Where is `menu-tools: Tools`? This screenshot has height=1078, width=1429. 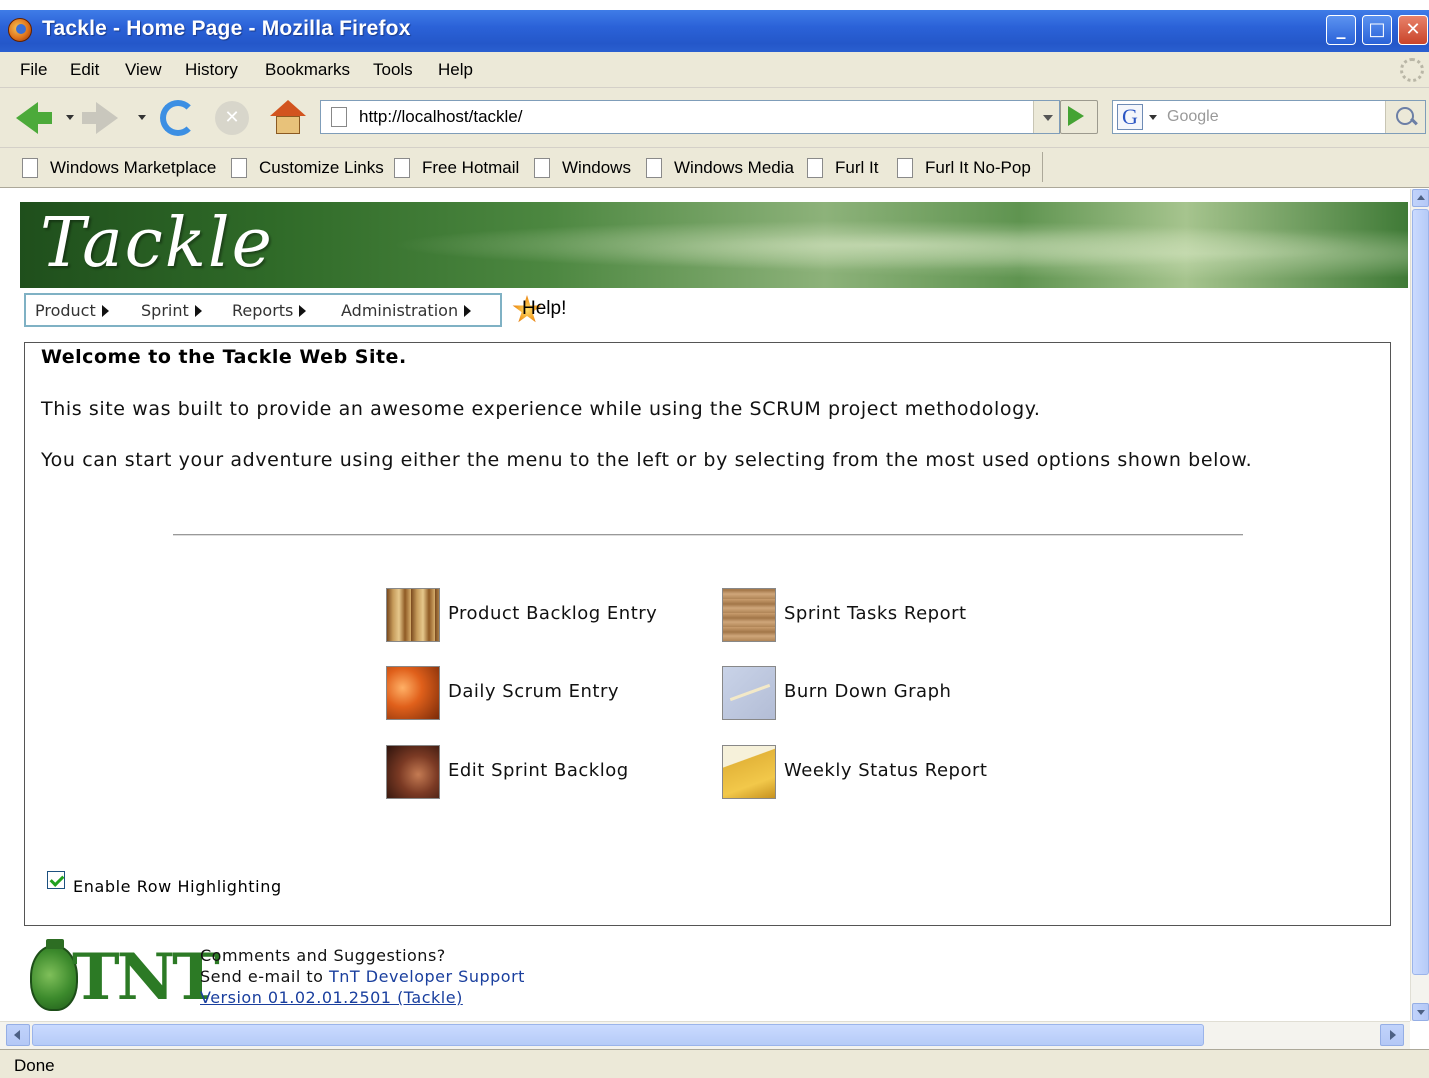
menu-tools: Tools is located at coordinates (393, 70).